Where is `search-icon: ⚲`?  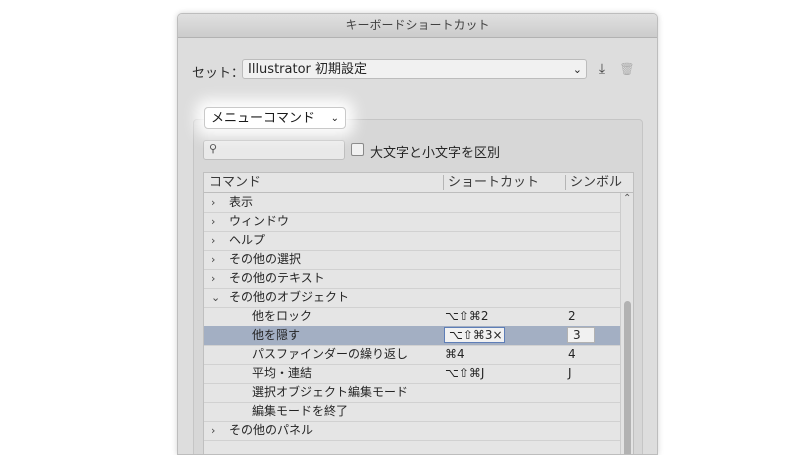
search-icon: ⚲ is located at coordinates (213, 148).